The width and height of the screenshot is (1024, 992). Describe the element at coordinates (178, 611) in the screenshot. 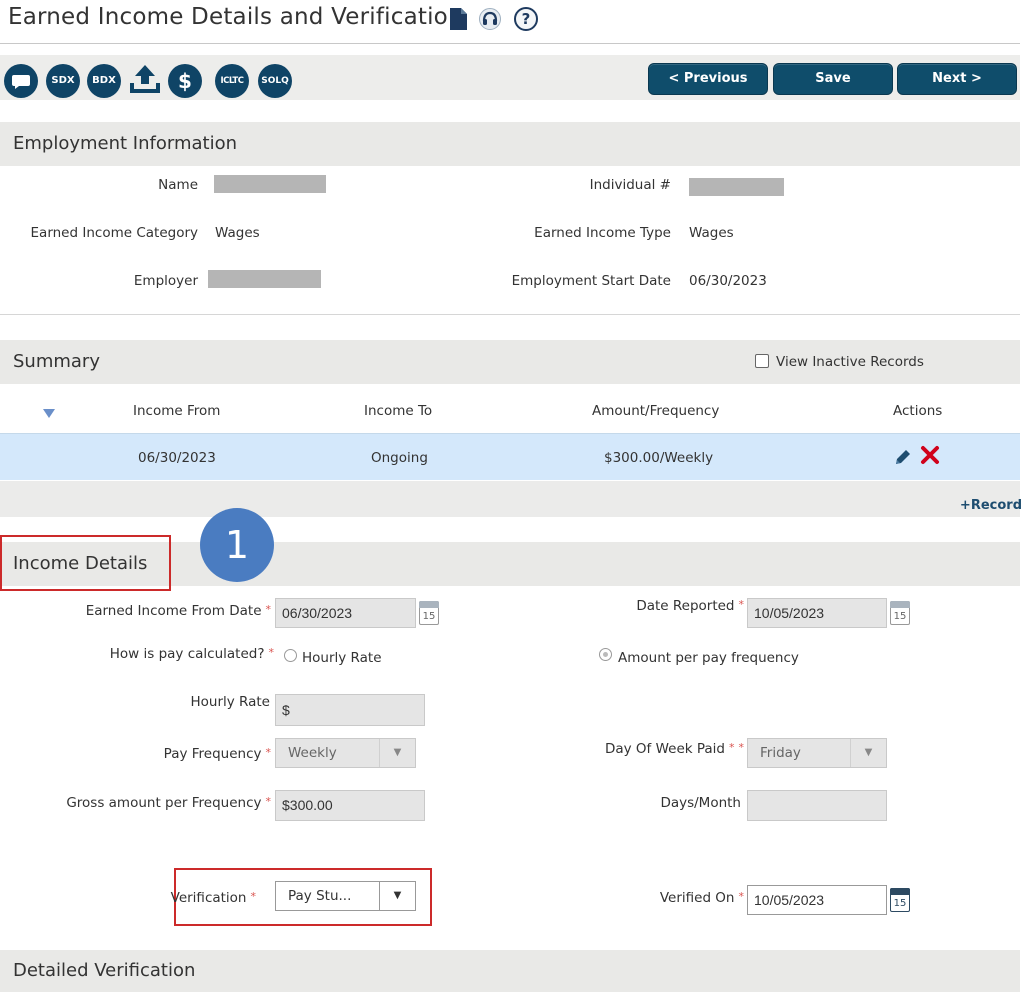

I see `from-date-label: Earned Income From Date *` at that location.